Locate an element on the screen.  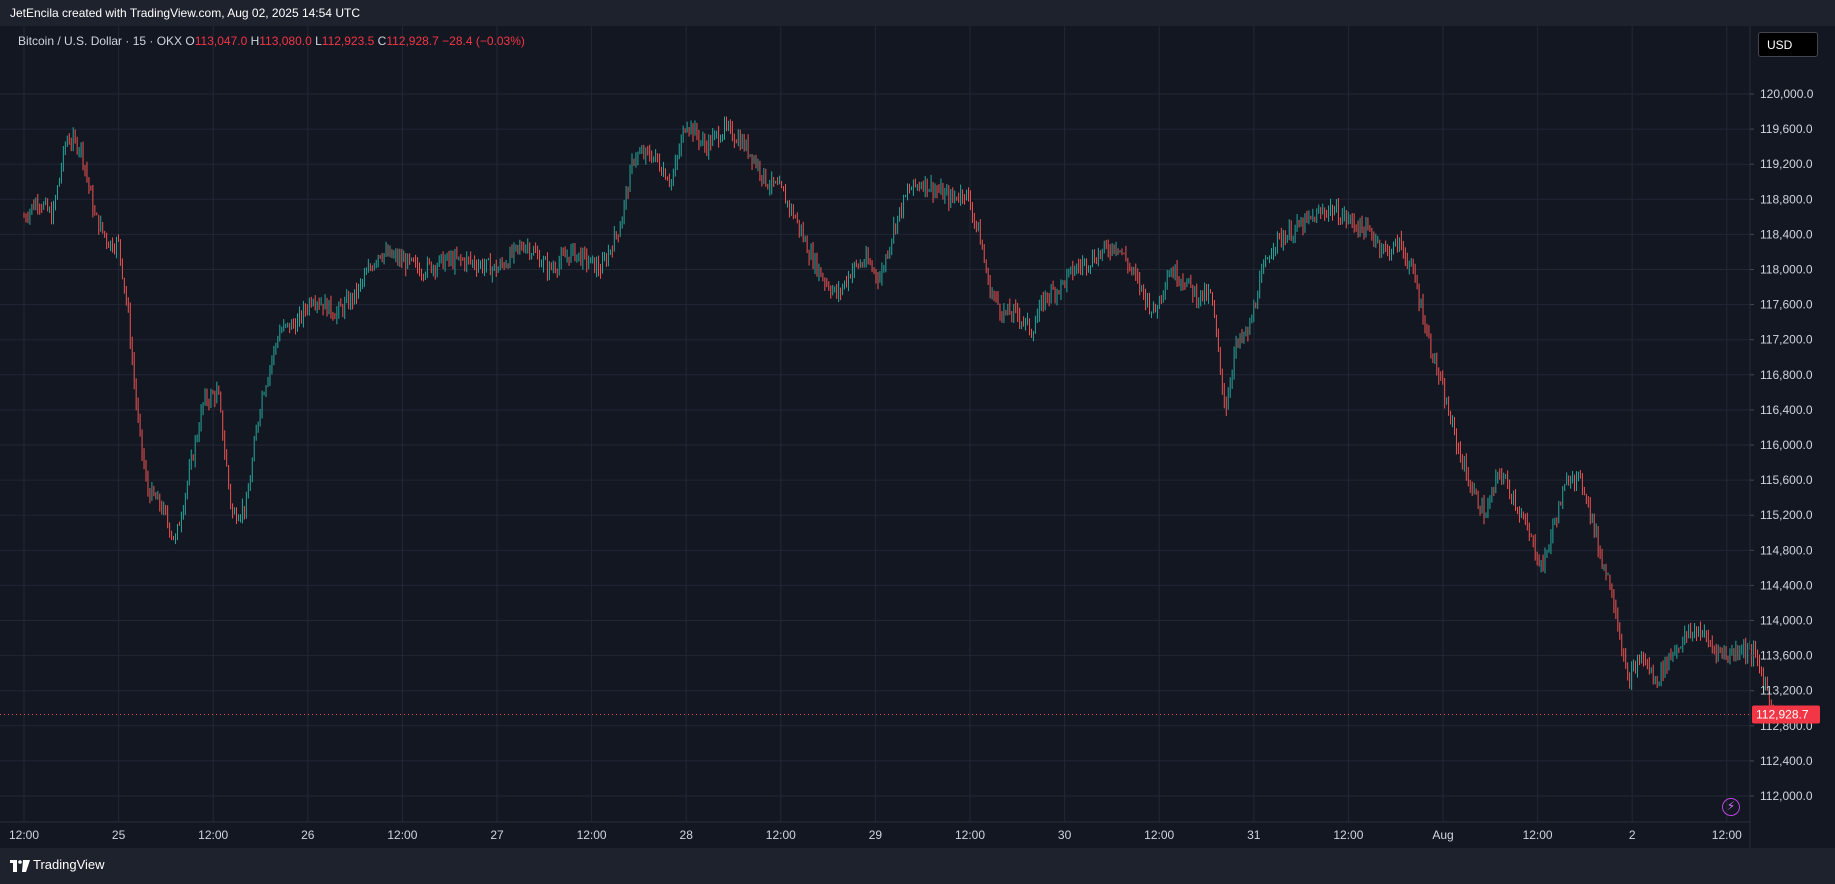
lightning-icon: ⚡ is located at coordinates (1731, 807).